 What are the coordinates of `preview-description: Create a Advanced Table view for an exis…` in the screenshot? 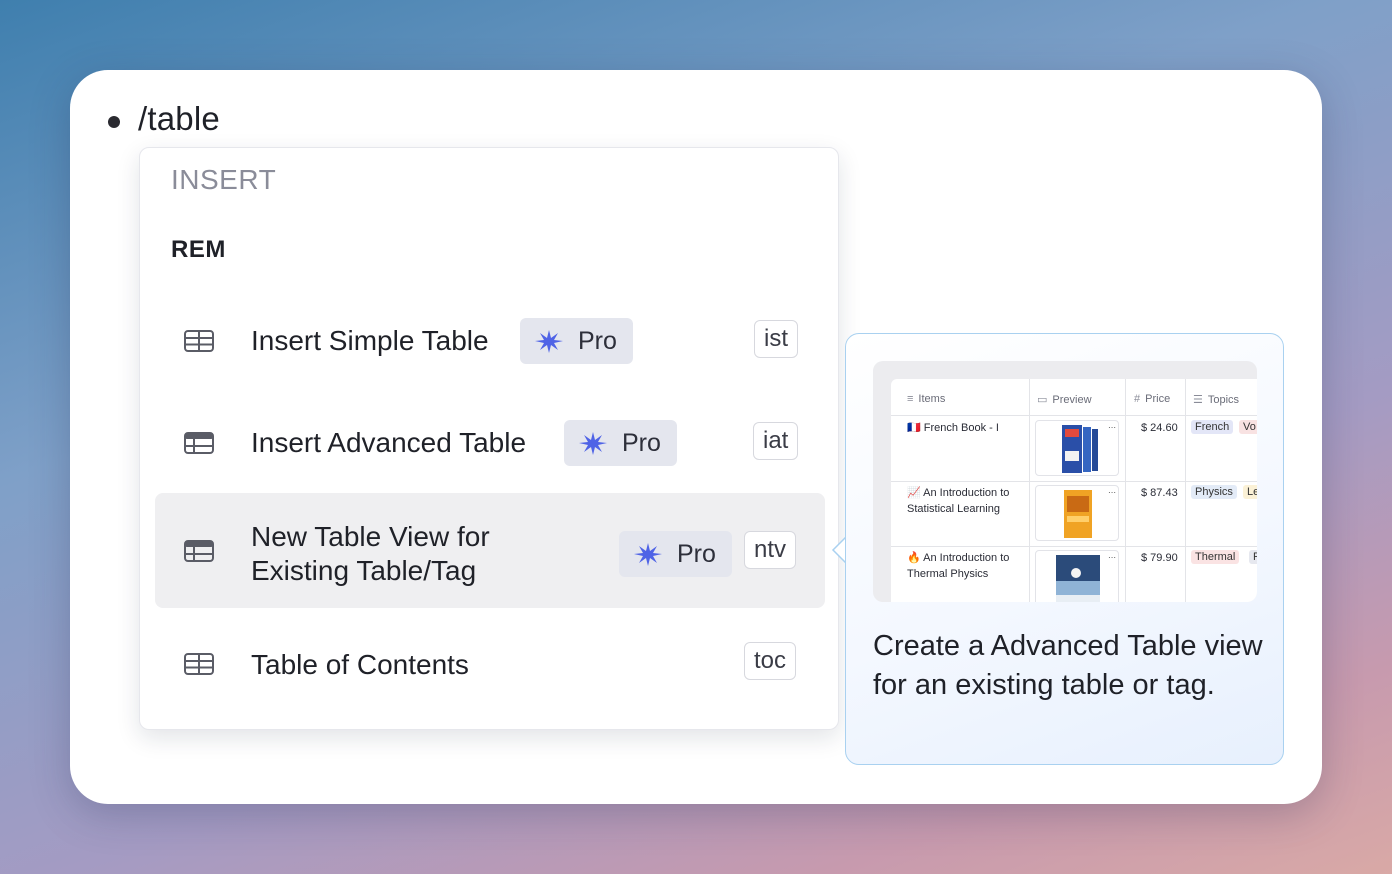 It's located at (1068, 665).